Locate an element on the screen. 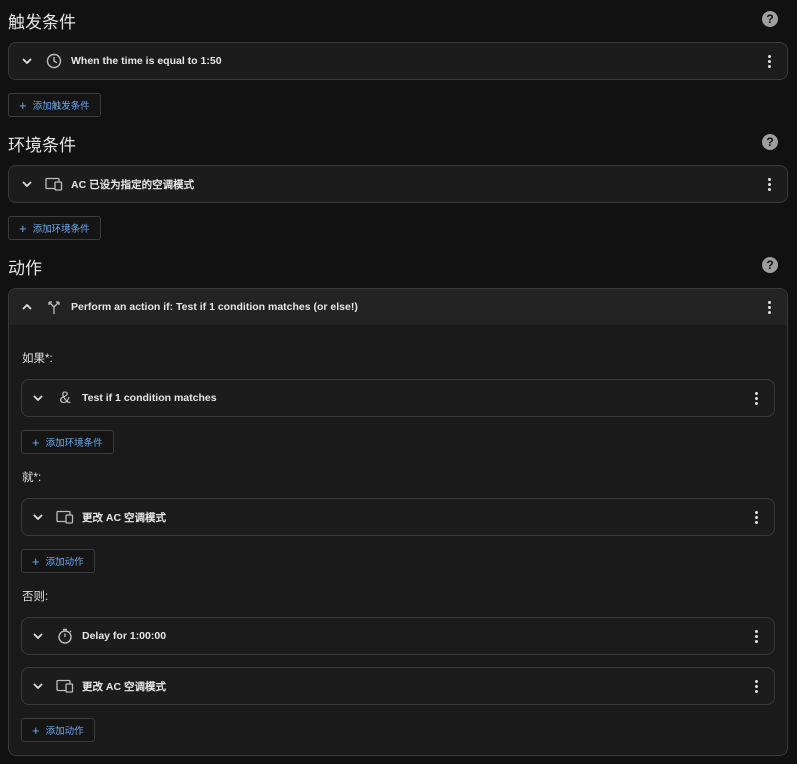 The height and width of the screenshot is (764, 797). triggers-help-icon: ? is located at coordinates (770, 19).